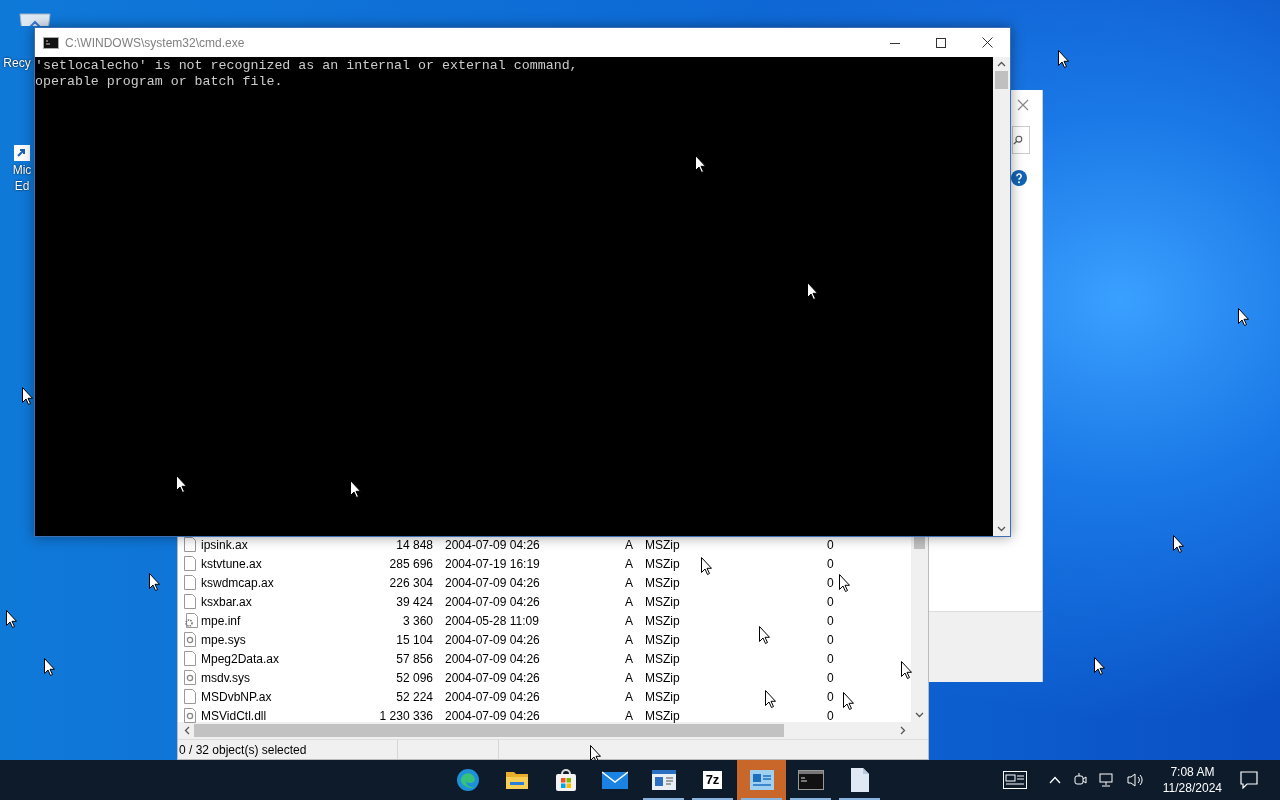  I want to click on horizontal-scrollbar, so click(553, 730).